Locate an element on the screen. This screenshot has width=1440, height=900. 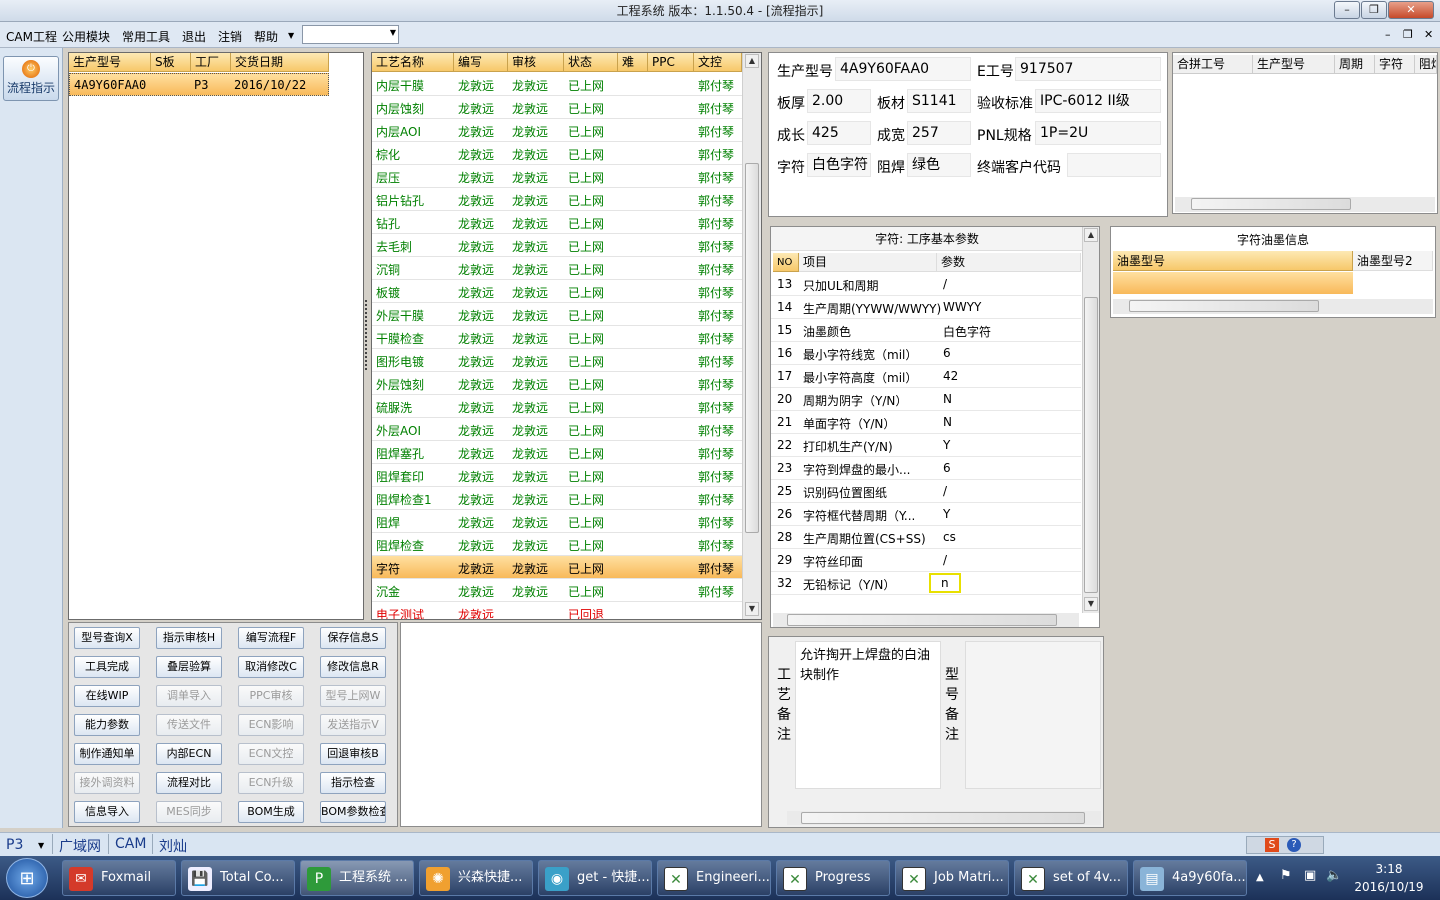
ime-toolbar: S ? is located at coordinates (1285, 845).